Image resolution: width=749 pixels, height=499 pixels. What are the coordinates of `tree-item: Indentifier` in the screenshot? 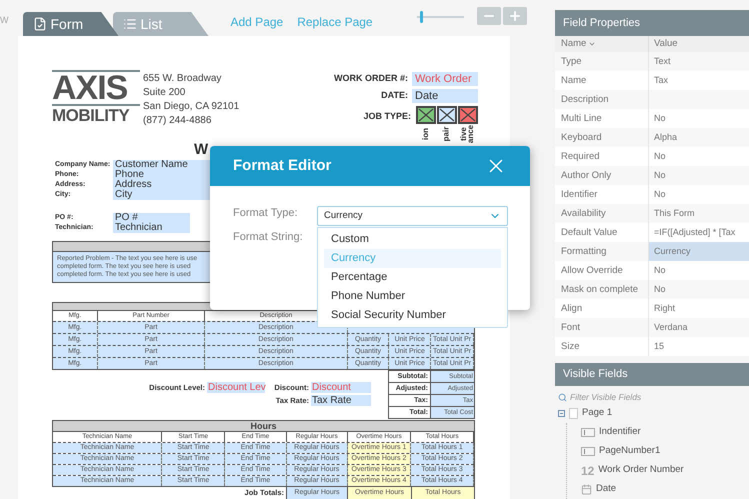 It's located at (620, 432).